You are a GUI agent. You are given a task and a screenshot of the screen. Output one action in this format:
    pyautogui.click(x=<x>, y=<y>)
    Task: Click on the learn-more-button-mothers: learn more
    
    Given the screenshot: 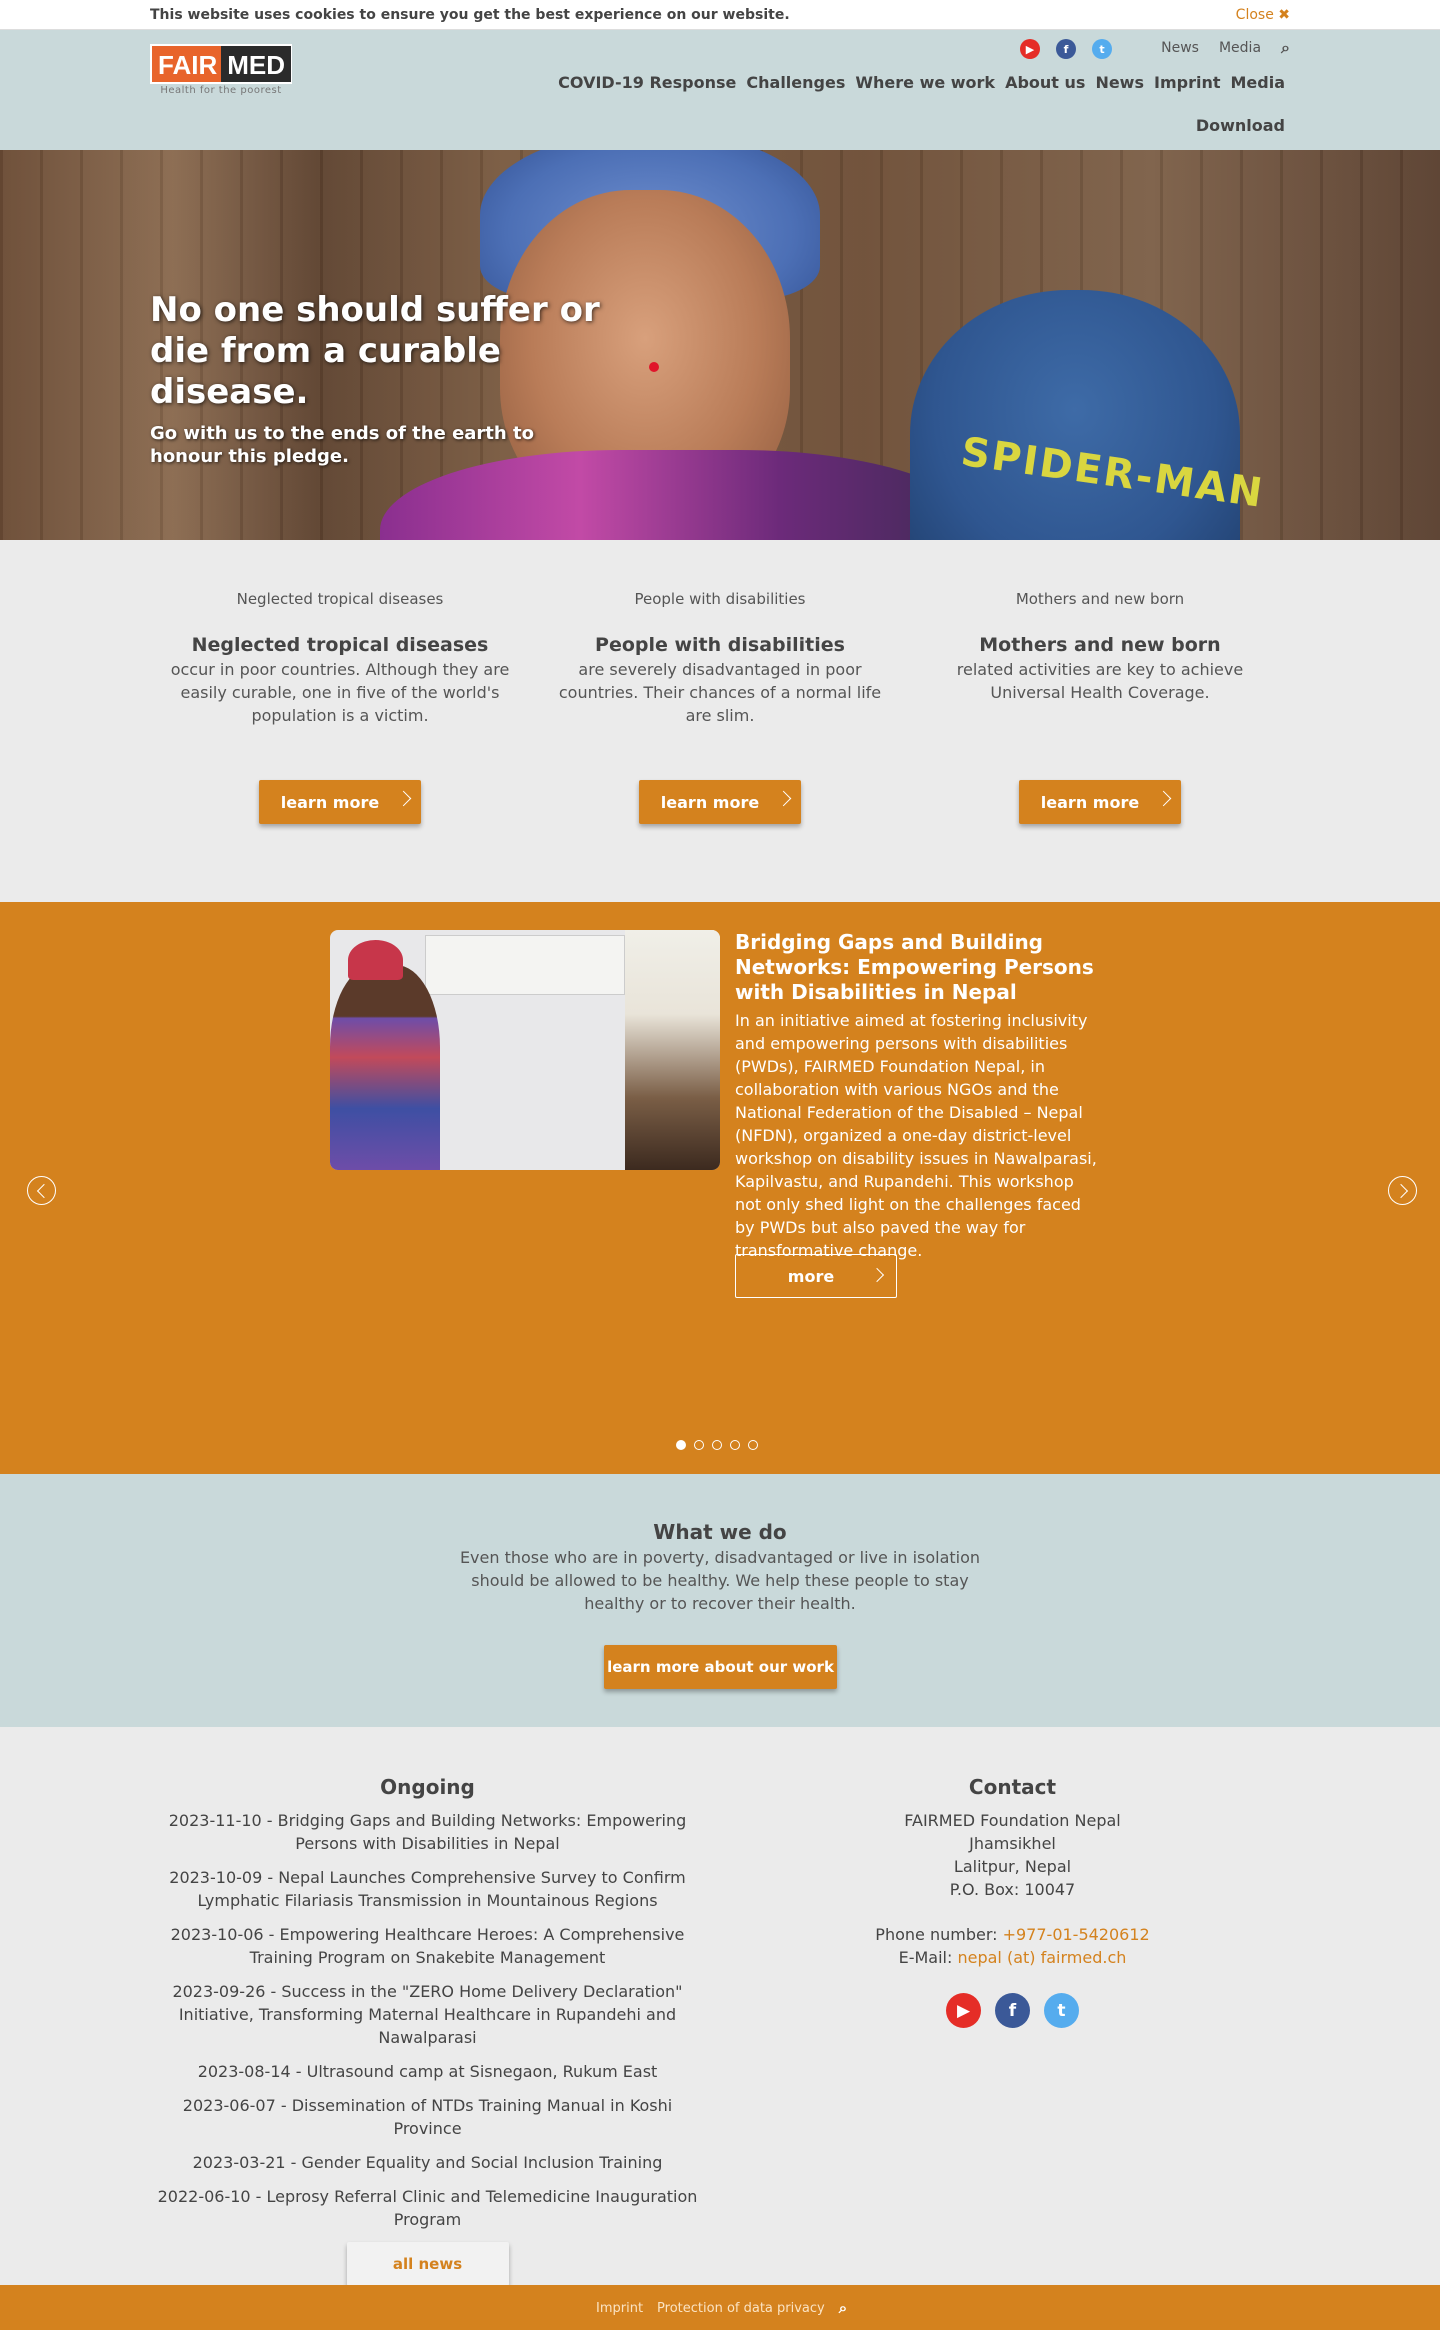 What is the action you would take?
    pyautogui.click(x=1100, y=802)
    